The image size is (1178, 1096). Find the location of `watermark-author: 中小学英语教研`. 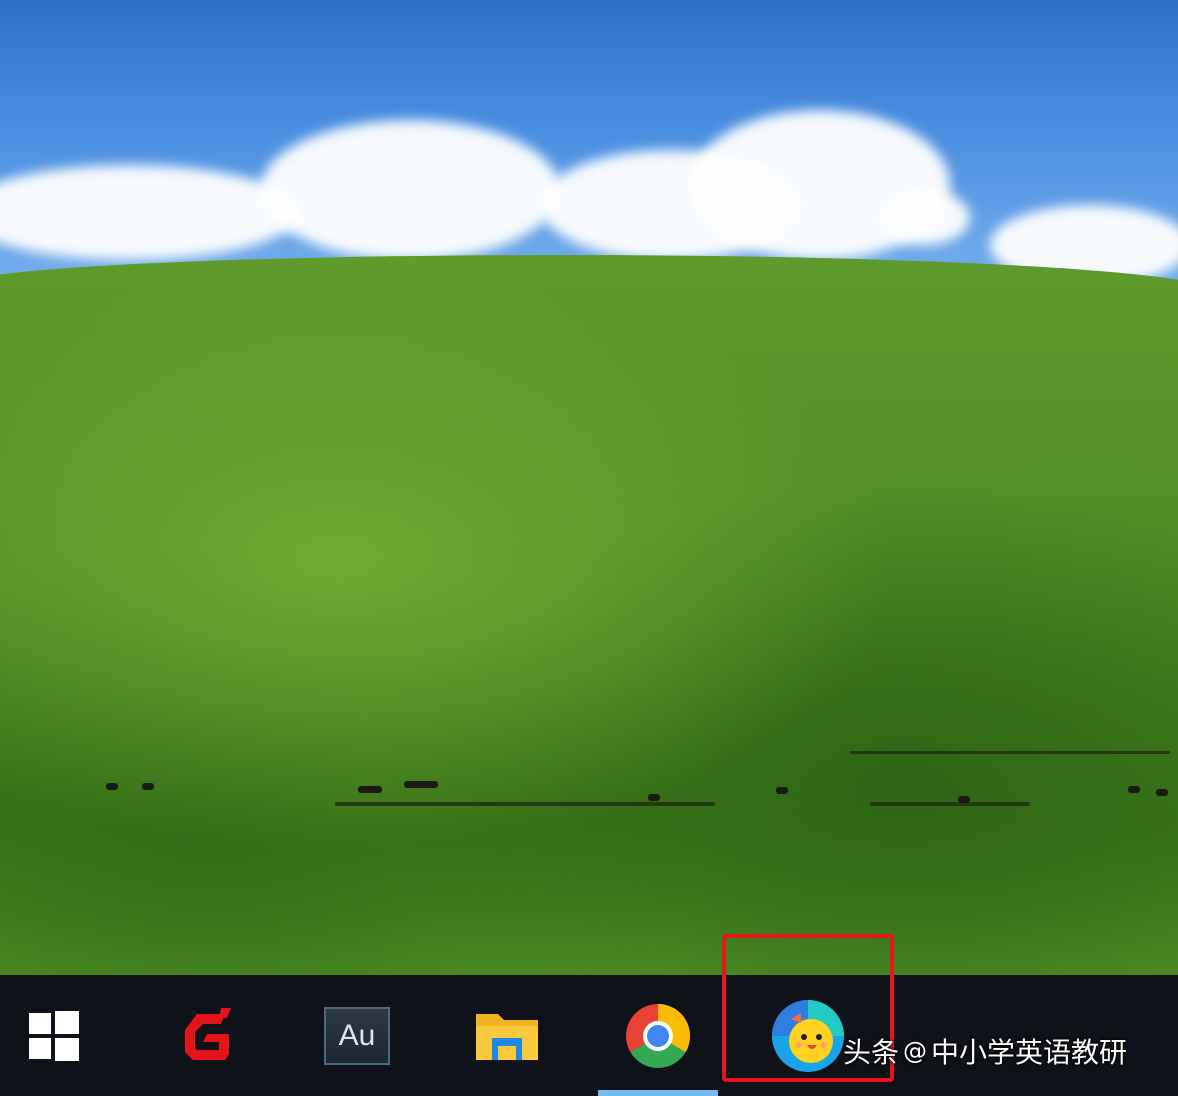

watermark-author: 中小学英语教研 is located at coordinates (1029, 1052).